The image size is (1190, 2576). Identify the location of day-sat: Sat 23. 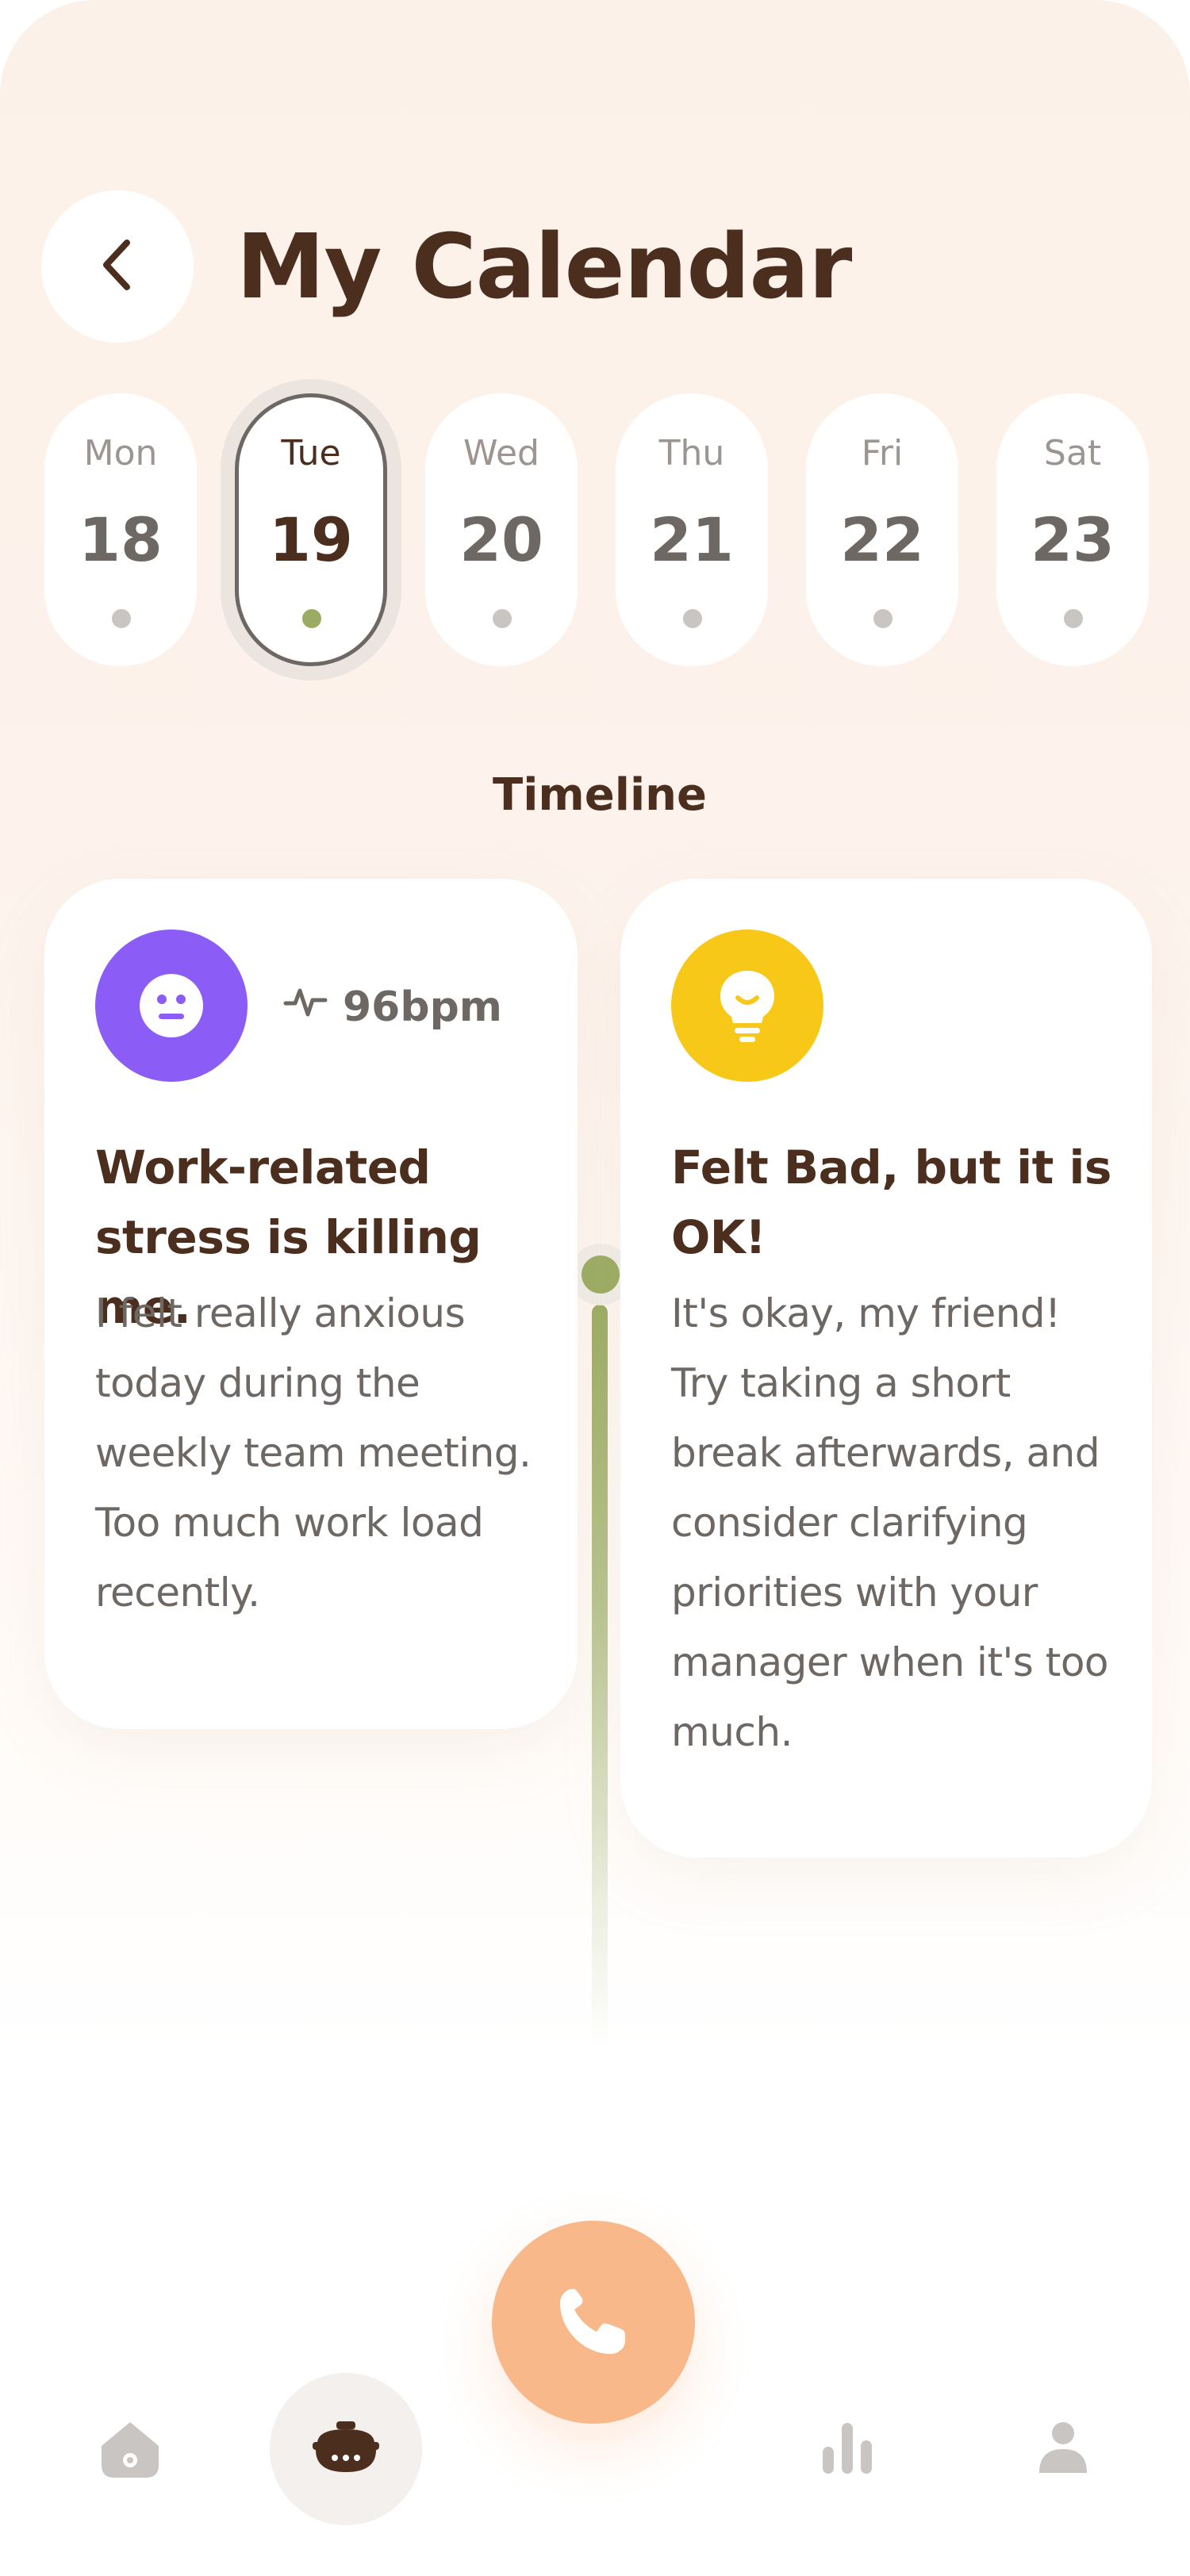
(1072, 530).